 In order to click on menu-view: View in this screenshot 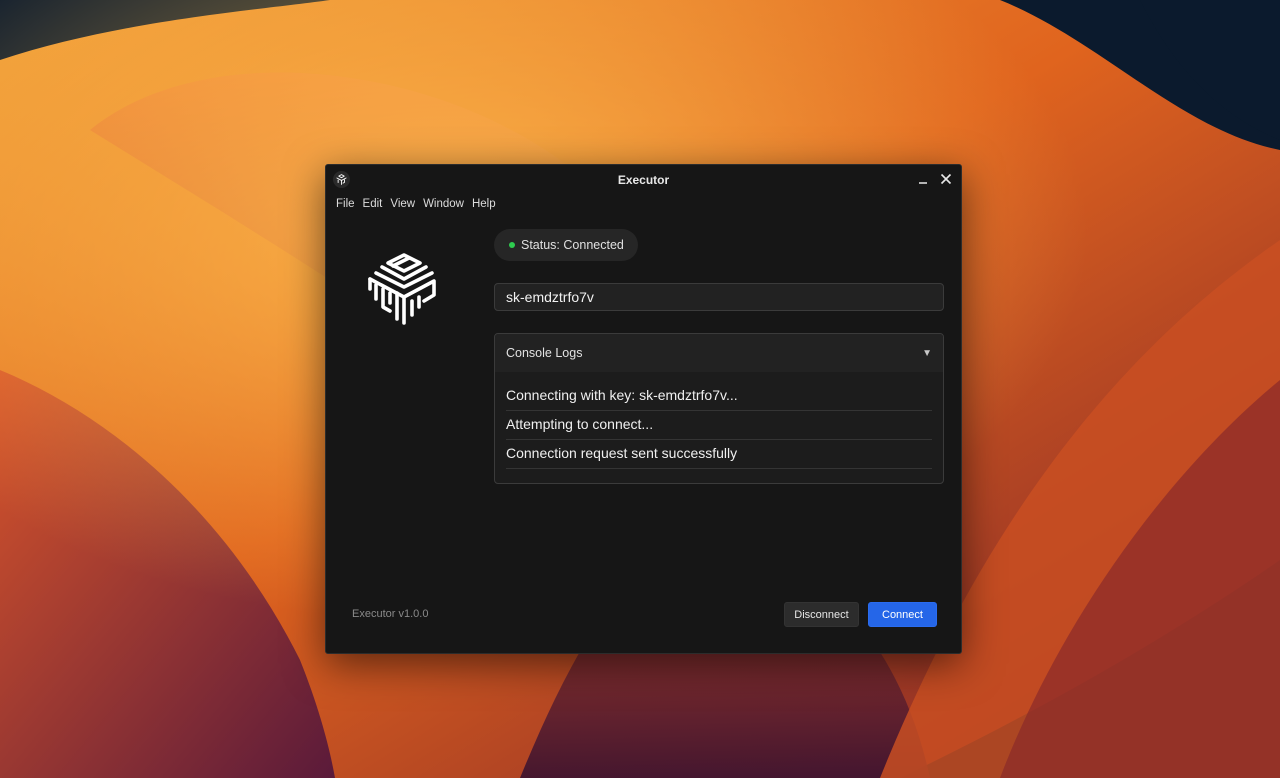, I will do `click(402, 204)`.